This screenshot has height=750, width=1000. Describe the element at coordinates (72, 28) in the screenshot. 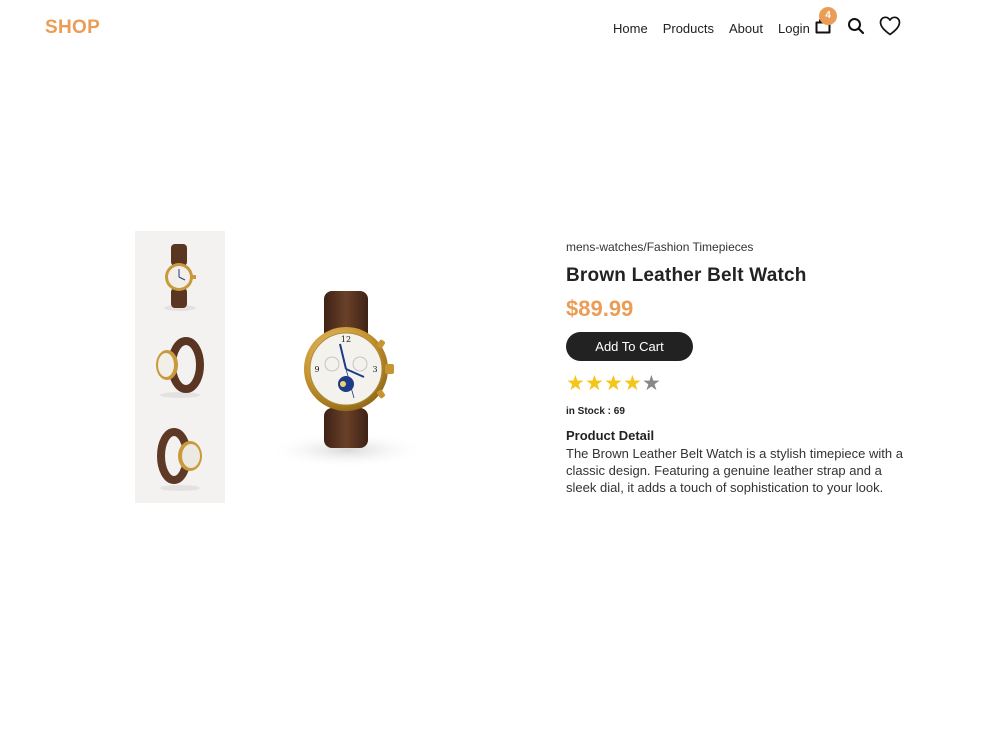

I see `shop-logo: SHOP` at that location.